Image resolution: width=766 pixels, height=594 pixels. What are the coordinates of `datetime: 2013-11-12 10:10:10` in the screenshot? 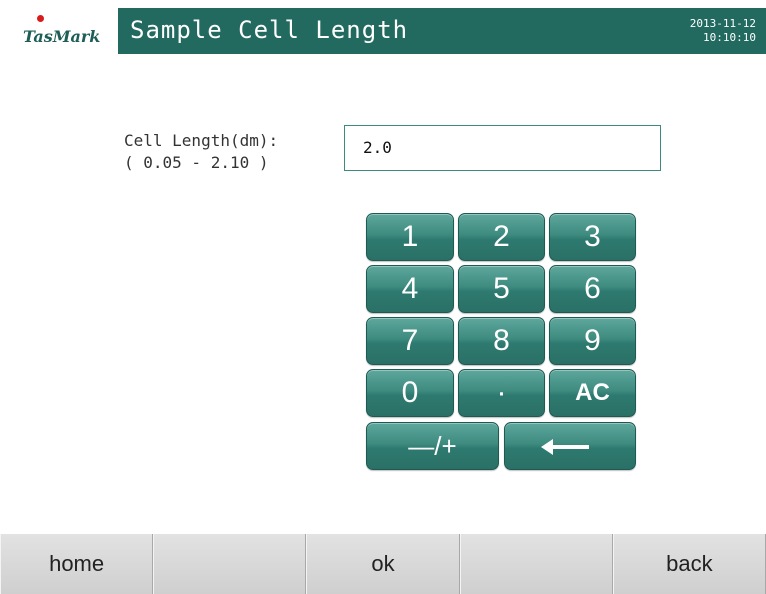 It's located at (723, 31).